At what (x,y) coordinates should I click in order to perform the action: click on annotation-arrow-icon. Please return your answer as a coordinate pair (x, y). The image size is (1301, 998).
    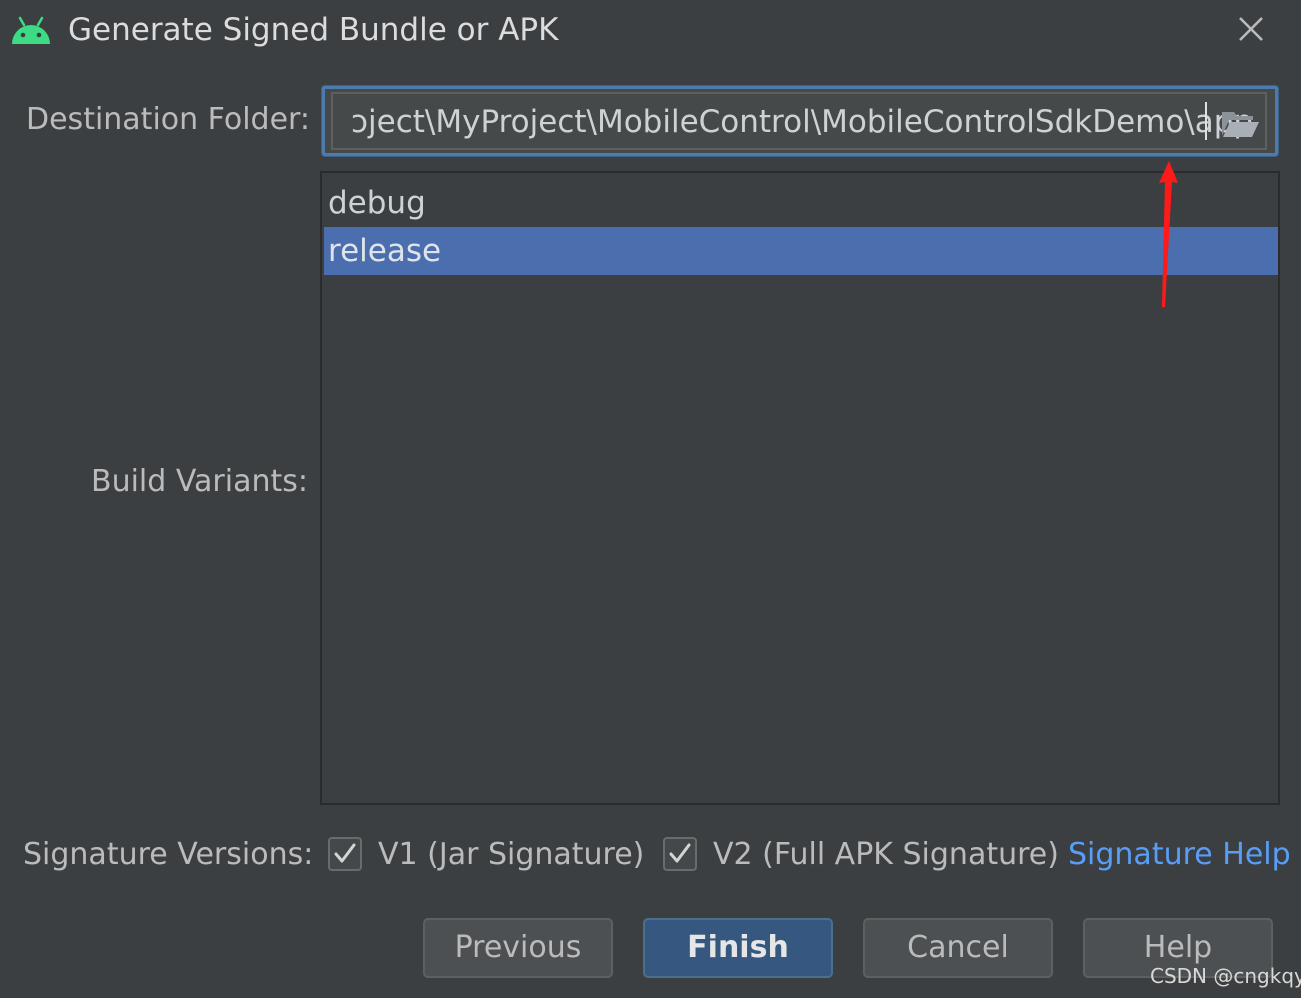
    Looking at the image, I should click on (1168, 234).